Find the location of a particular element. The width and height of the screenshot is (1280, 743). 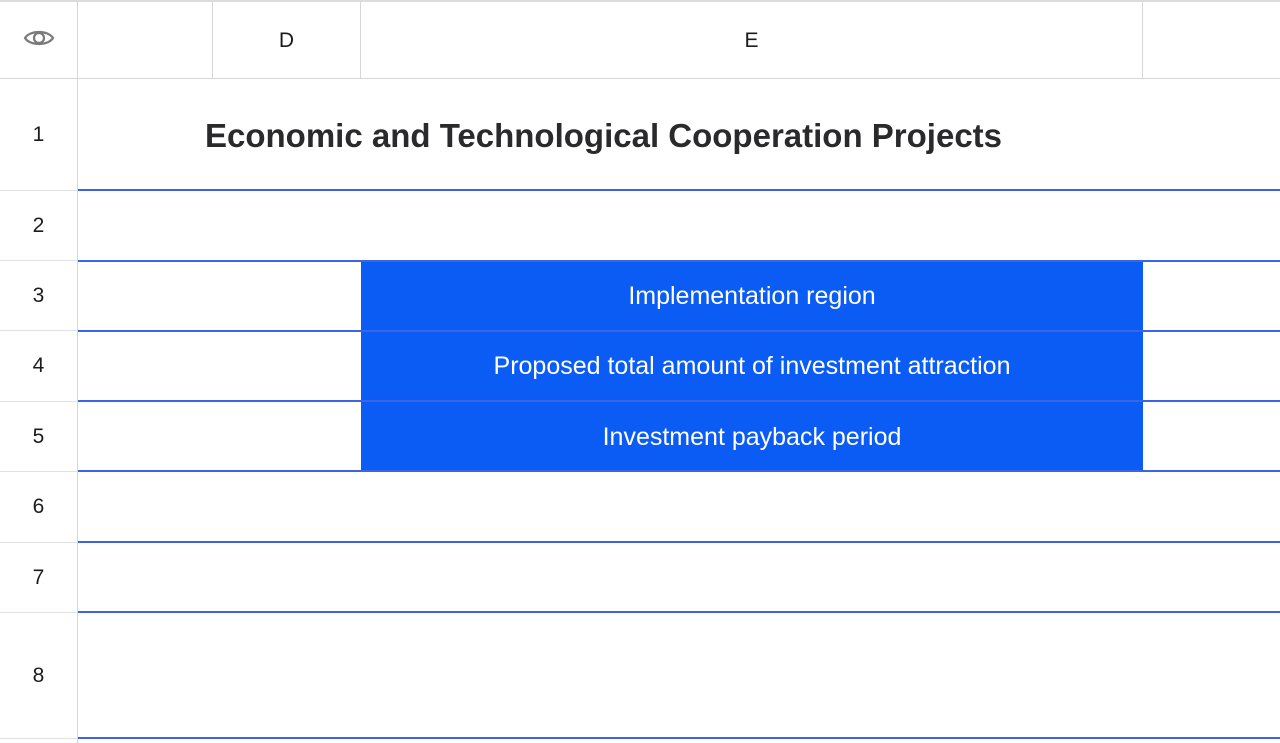

eye-icon is located at coordinates (39, 40).